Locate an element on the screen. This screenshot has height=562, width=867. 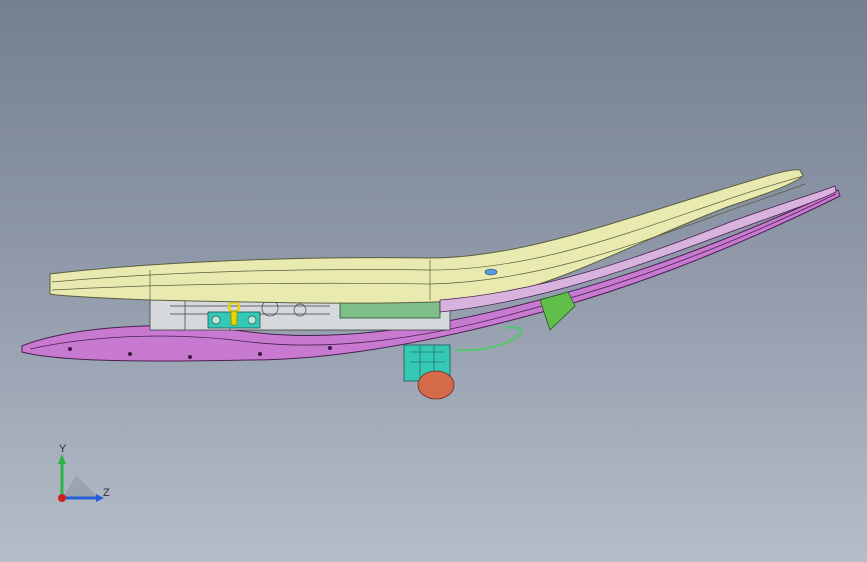
axis-z-label: Z is located at coordinates (106, 493).